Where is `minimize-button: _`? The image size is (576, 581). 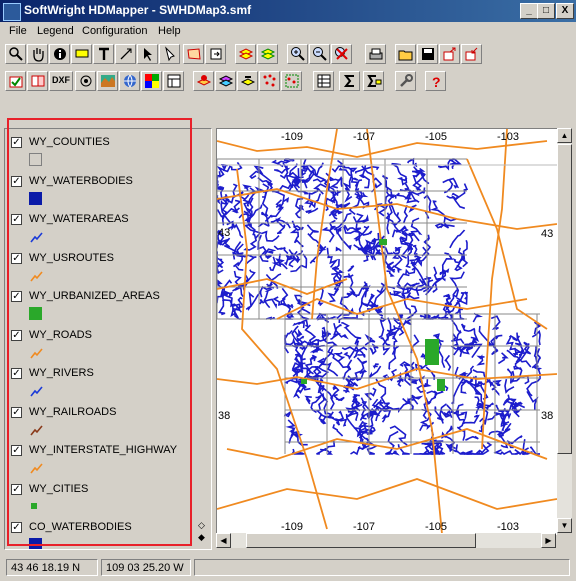
minimize-button: _ is located at coordinates (529, 11).